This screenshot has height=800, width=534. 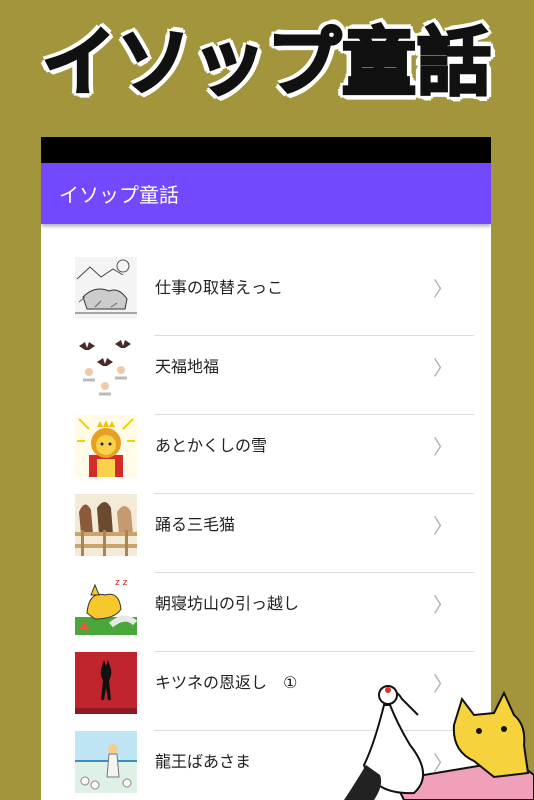 What do you see at coordinates (226, 682) in the screenshot?
I see `story-title: キツネの恩返し ①` at bounding box center [226, 682].